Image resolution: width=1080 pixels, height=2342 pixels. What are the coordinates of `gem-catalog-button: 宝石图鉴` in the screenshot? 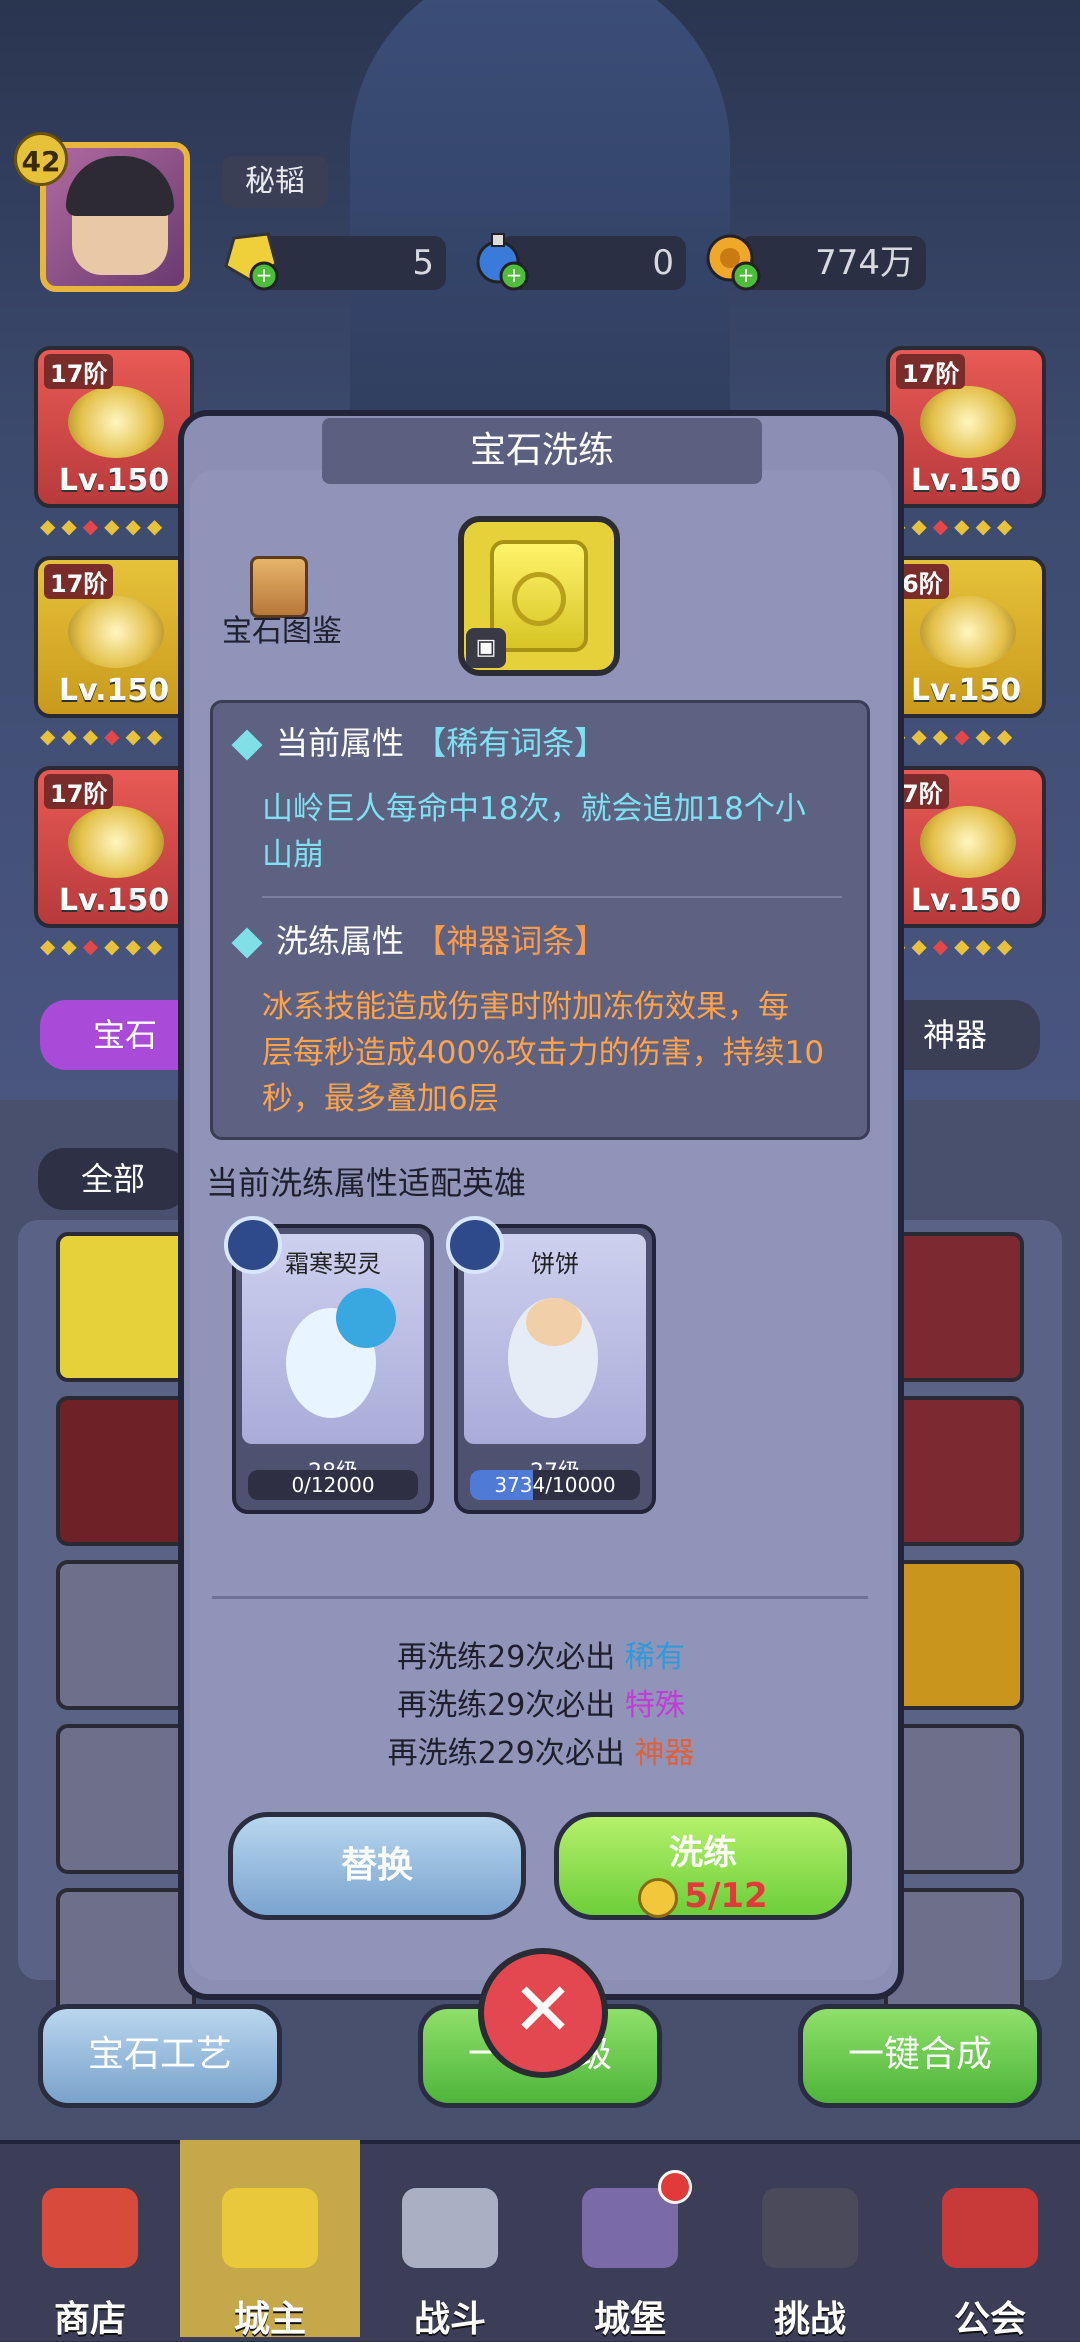 It's located at (282, 628).